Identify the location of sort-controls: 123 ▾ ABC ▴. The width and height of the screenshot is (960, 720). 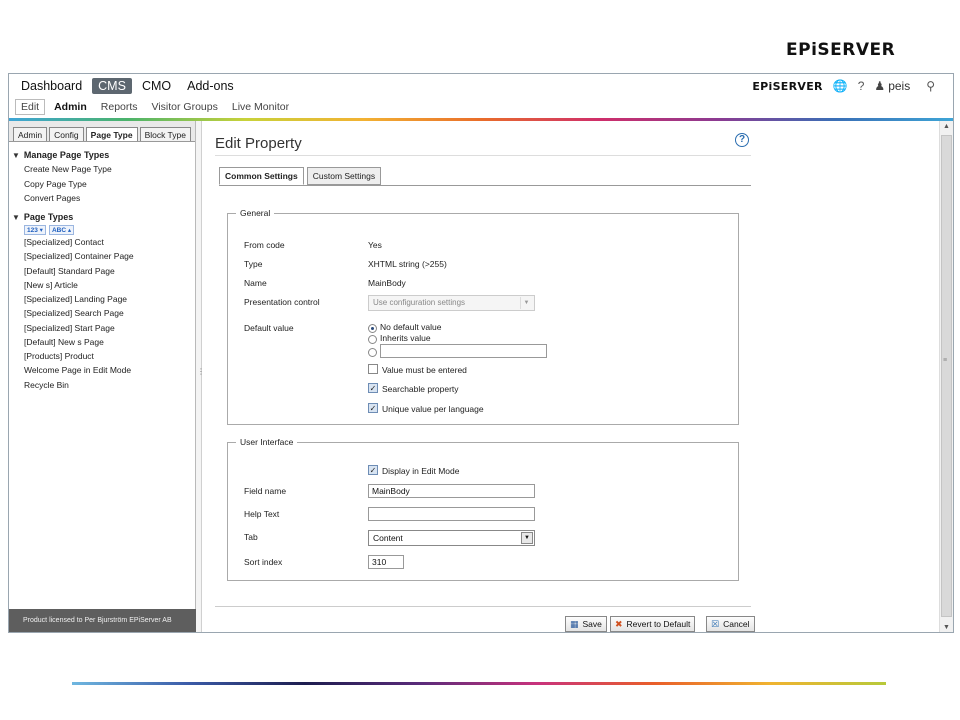
(50, 230).